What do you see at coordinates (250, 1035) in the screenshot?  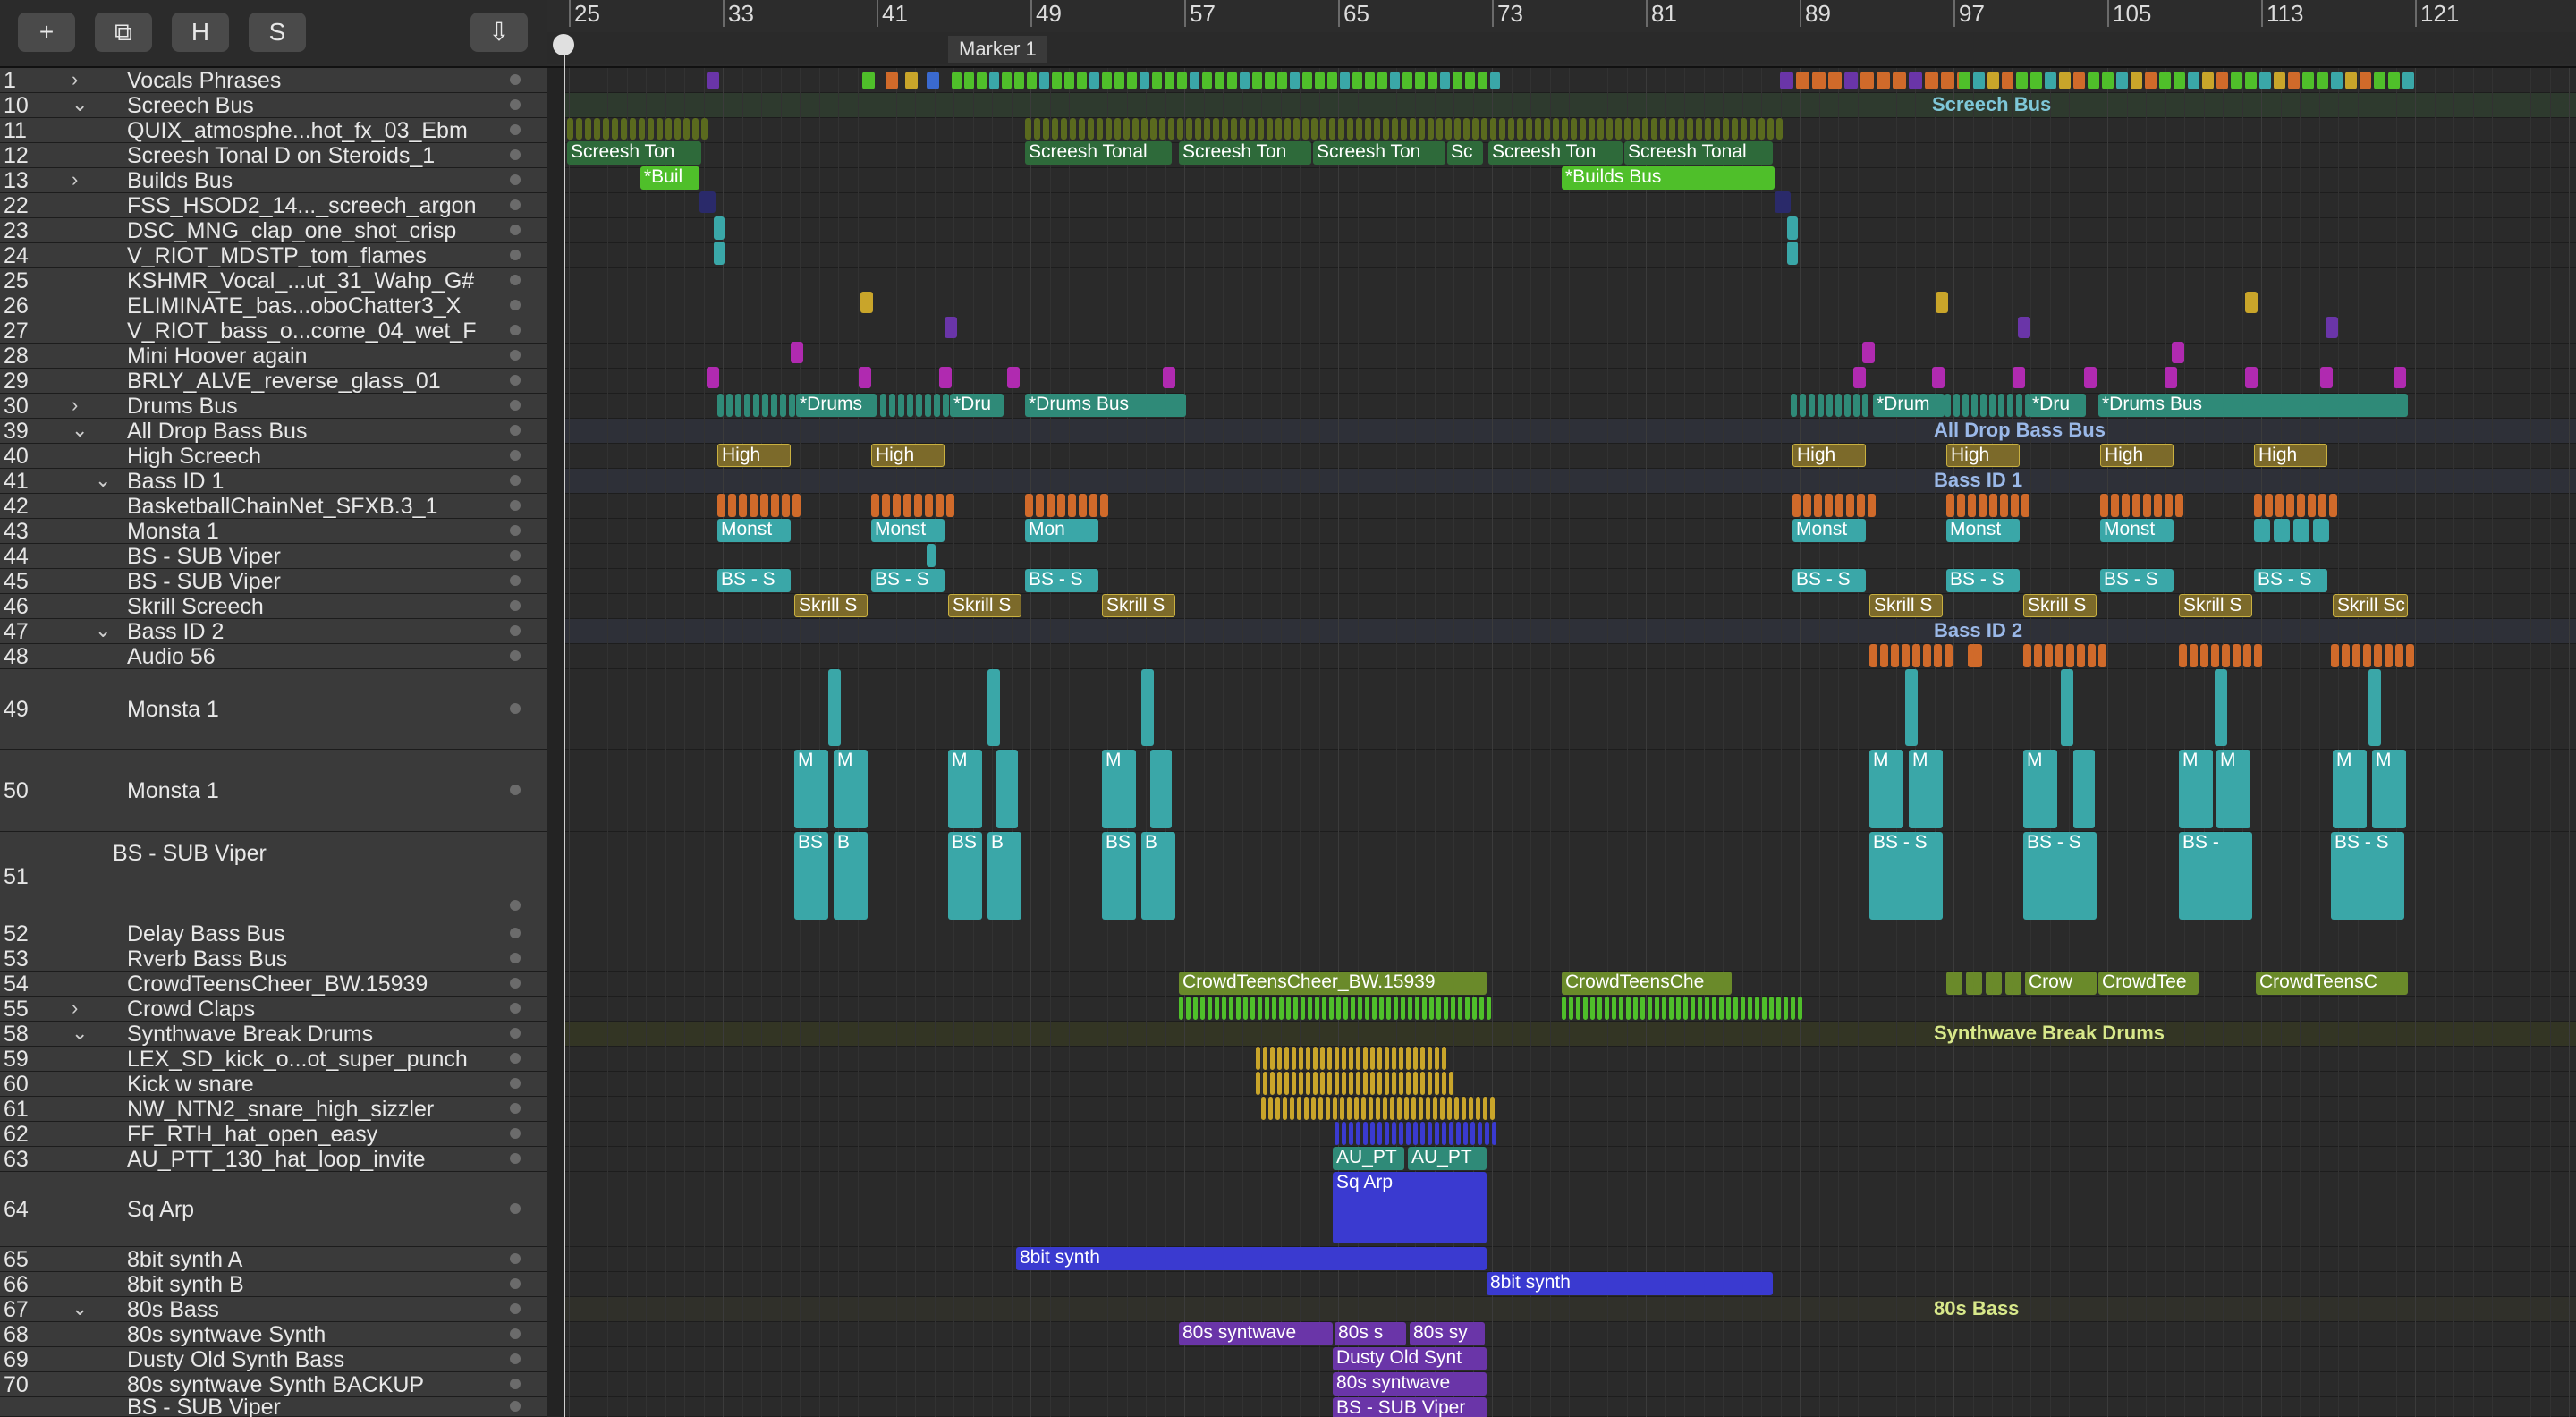 I see `track-name: Synthwave Break Drums` at bounding box center [250, 1035].